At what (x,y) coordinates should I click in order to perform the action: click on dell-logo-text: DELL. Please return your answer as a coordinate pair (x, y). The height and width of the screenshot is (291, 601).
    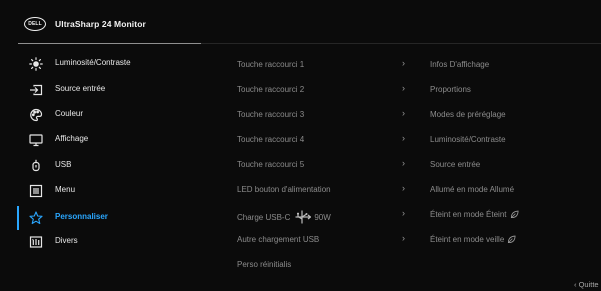
    Looking at the image, I should click on (35, 24).